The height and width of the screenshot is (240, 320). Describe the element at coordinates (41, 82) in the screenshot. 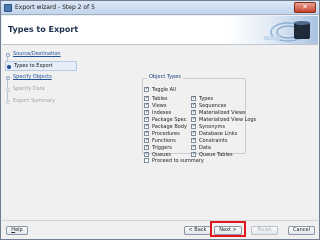

I see `step-specify-objects: Specify Objects` at that location.